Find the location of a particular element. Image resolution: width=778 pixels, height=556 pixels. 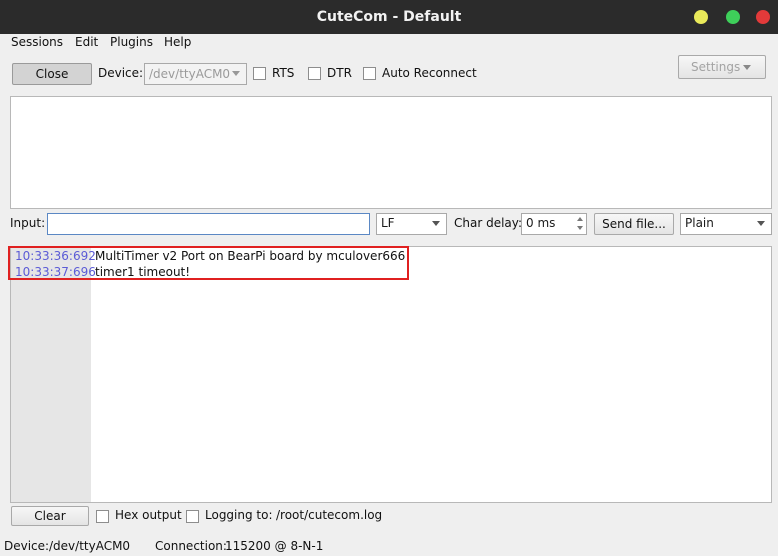

char-delay-spinbox: 0 ms is located at coordinates (554, 224).